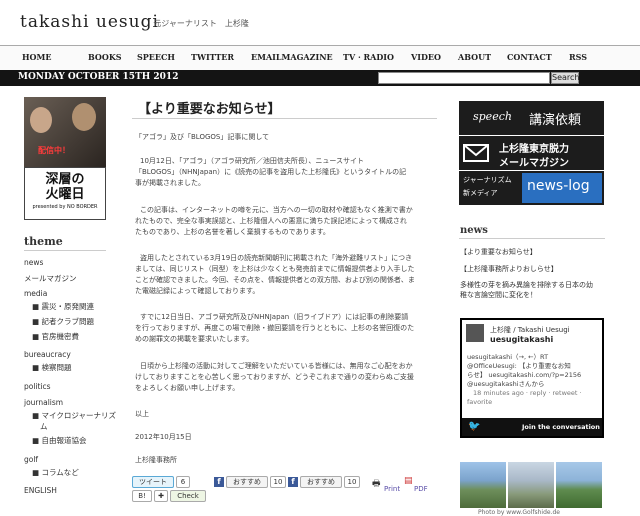  What do you see at coordinates (65, 193) in the screenshot?
I see `banner-title-box: 深層の 火曜日 presented by NO BORDER` at bounding box center [65, 193].